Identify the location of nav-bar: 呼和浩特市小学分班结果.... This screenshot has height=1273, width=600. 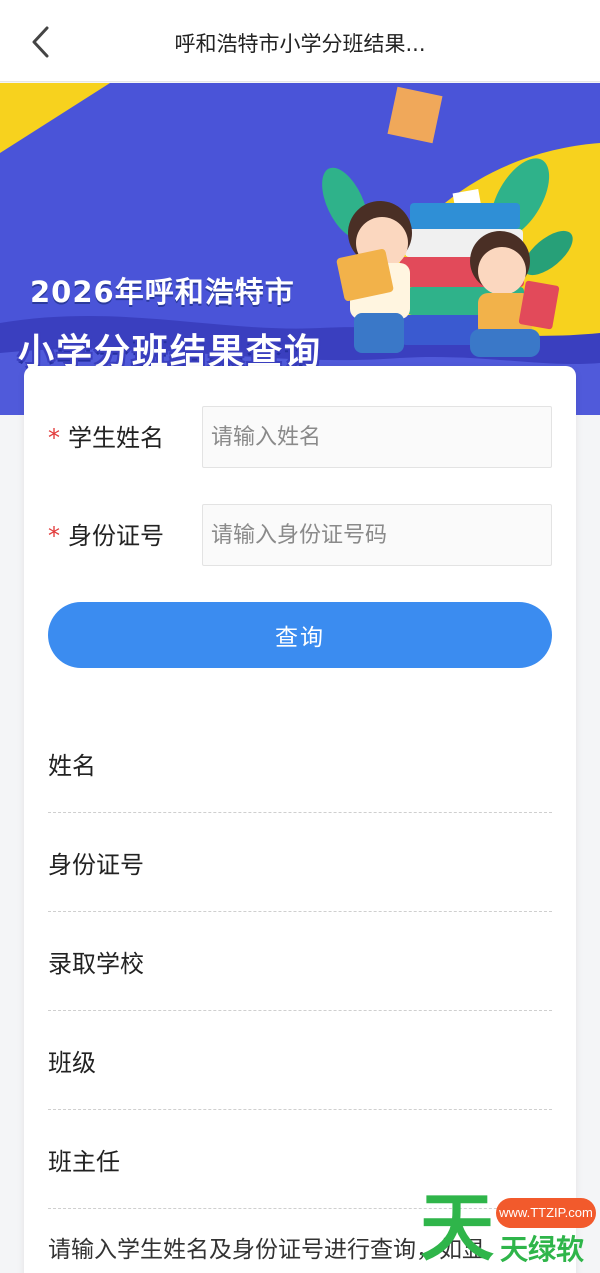
(300, 41).